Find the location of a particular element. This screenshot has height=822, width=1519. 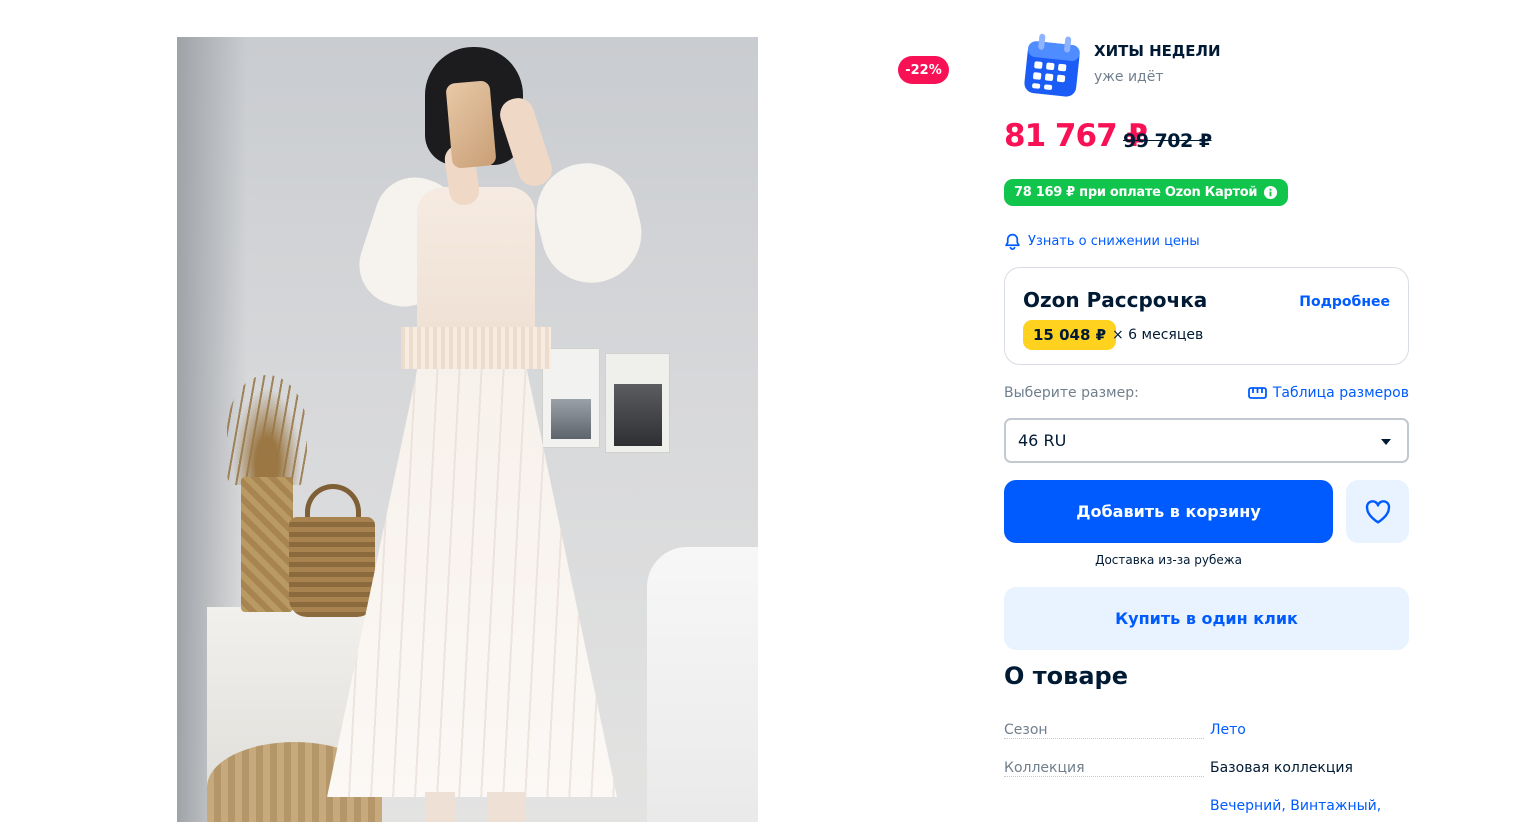

favorite-button is located at coordinates (1377, 511).